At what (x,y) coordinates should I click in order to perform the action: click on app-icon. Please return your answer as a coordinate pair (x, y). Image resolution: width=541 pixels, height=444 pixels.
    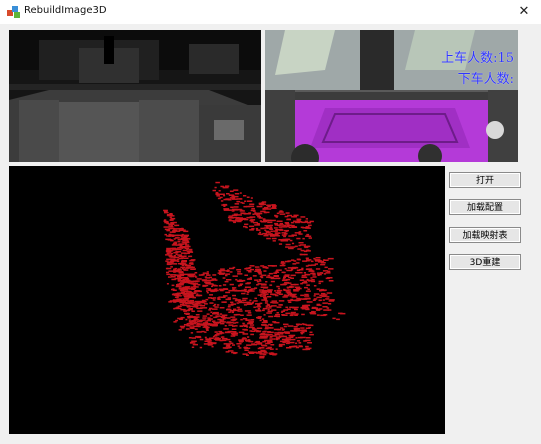
    Looking at the image, I should click on (13, 12).